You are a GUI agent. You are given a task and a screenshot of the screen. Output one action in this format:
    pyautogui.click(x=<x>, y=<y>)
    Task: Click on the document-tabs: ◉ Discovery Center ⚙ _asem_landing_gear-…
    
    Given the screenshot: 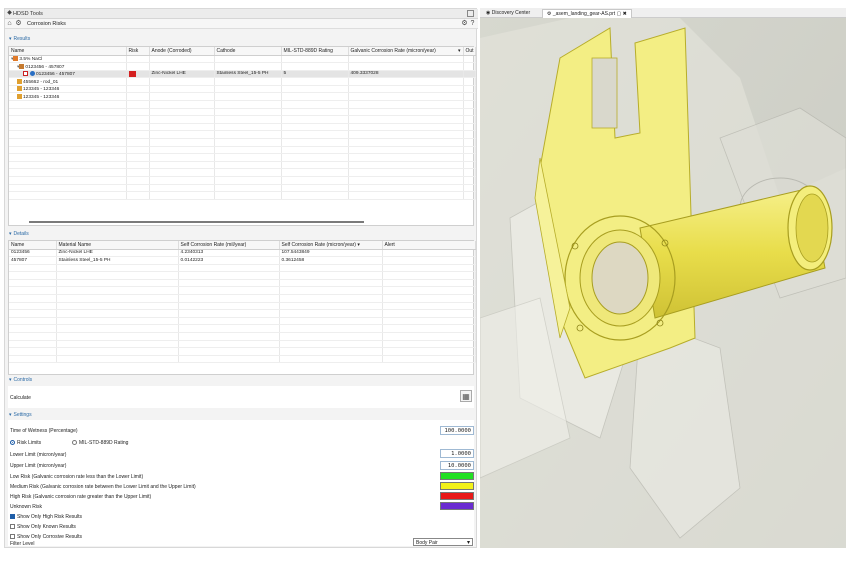 What is the action you would take?
    pyautogui.click(x=663, y=13)
    